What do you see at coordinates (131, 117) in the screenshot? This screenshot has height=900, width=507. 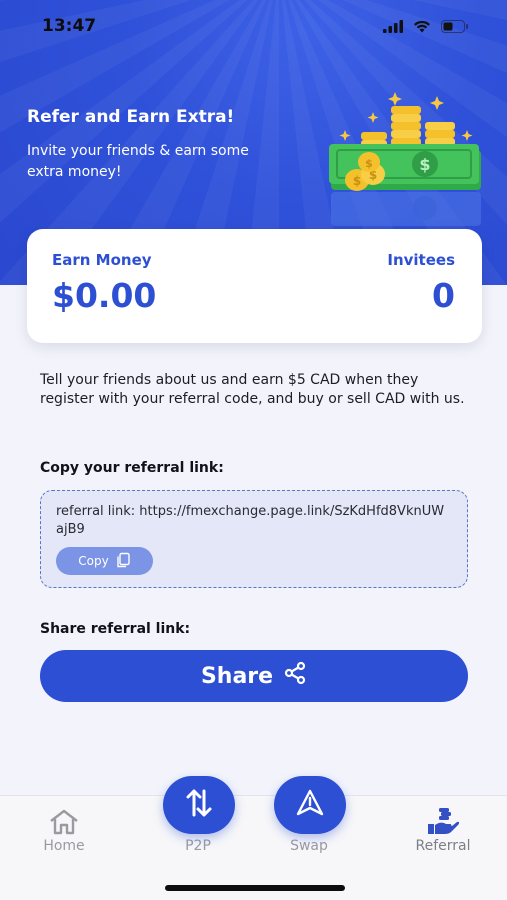 I see `hero-title: Refer and Earn Extra!` at bounding box center [131, 117].